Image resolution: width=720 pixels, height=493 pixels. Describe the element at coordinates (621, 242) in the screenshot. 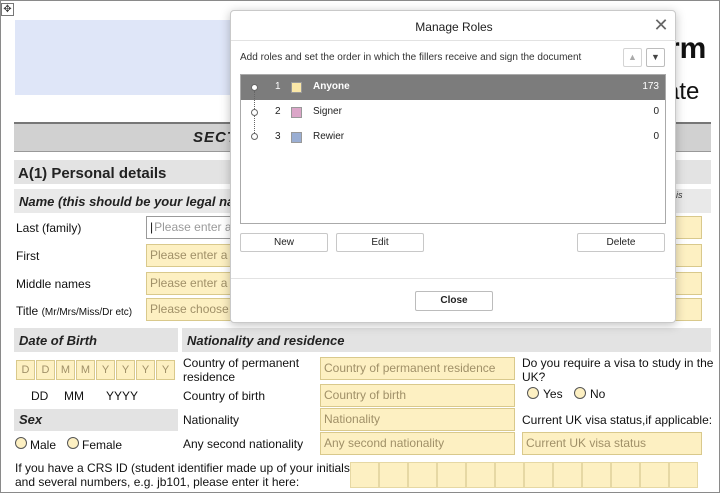

I see `delete-role-button: Delete` at that location.